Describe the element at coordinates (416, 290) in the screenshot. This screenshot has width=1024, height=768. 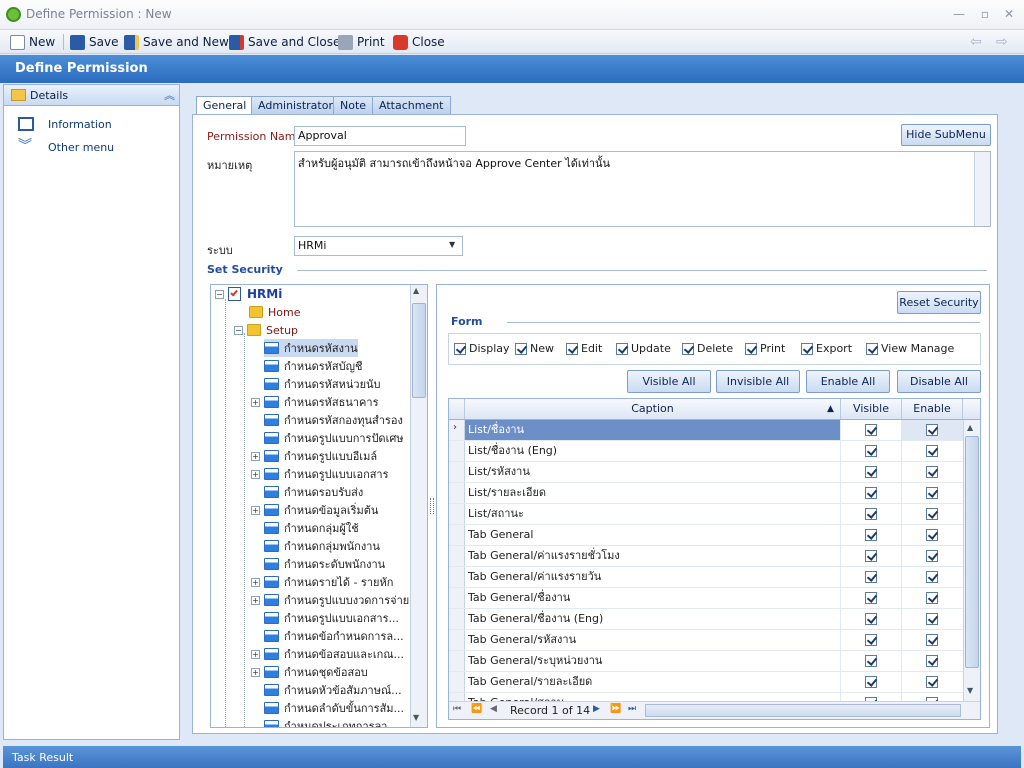
I see `scroll-up-icon: ▲` at that location.